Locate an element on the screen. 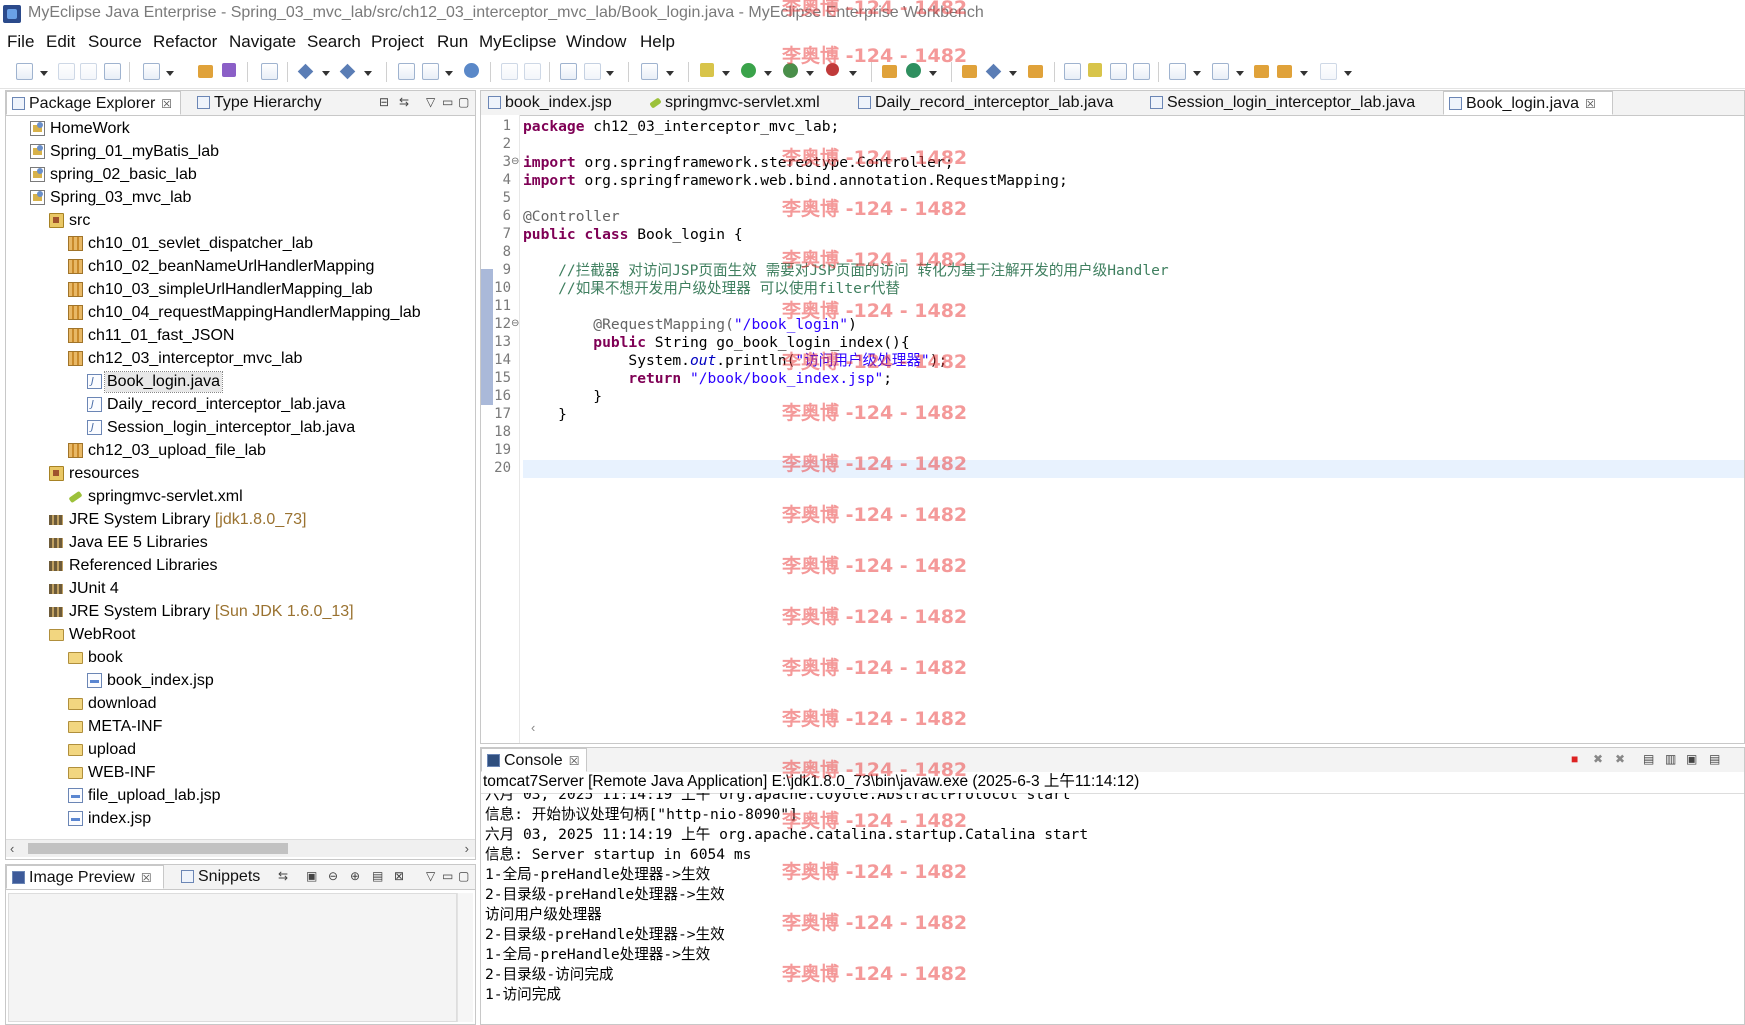 This screenshot has height=1025, width=1745. scroll-thumb is located at coordinates (158, 848).